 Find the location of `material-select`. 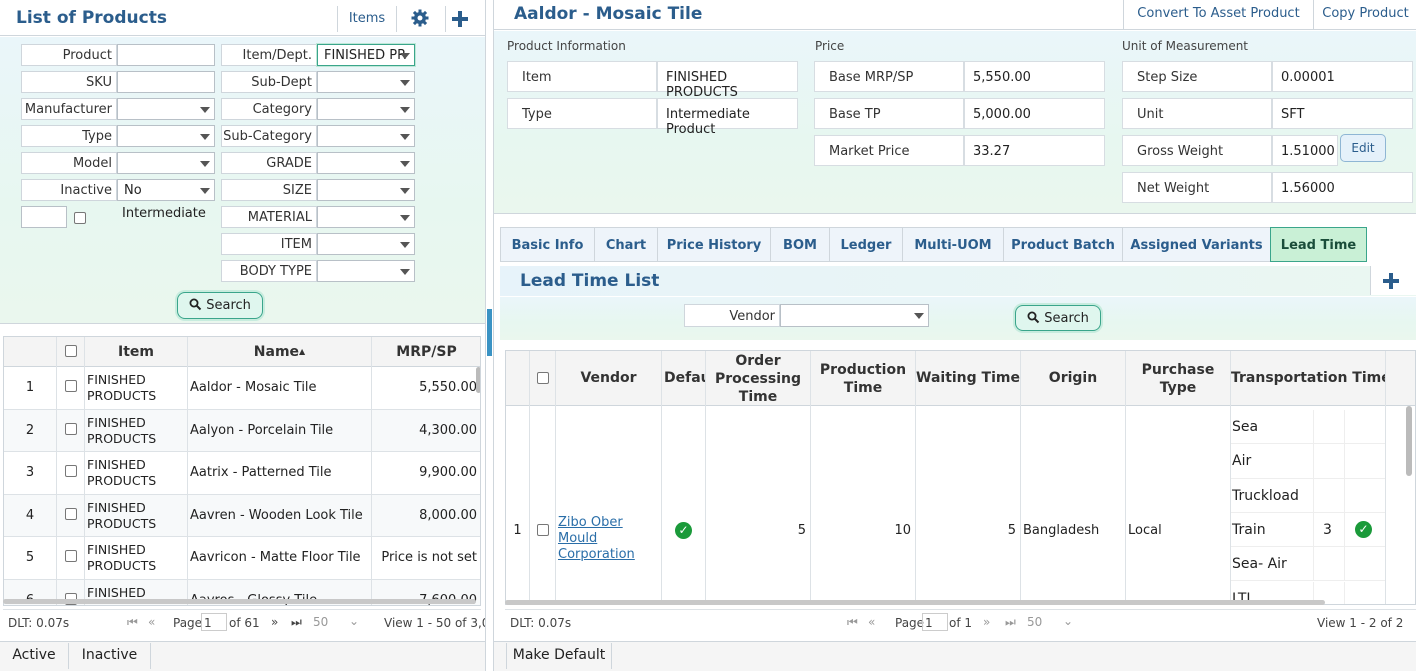

material-select is located at coordinates (366, 217).